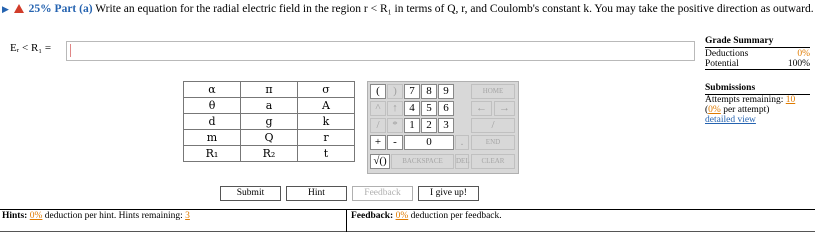 The height and width of the screenshot is (242, 815). Describe the element at coordinates (212, 121) in the screenshot. I see `symbol-d-button: d` at that location.